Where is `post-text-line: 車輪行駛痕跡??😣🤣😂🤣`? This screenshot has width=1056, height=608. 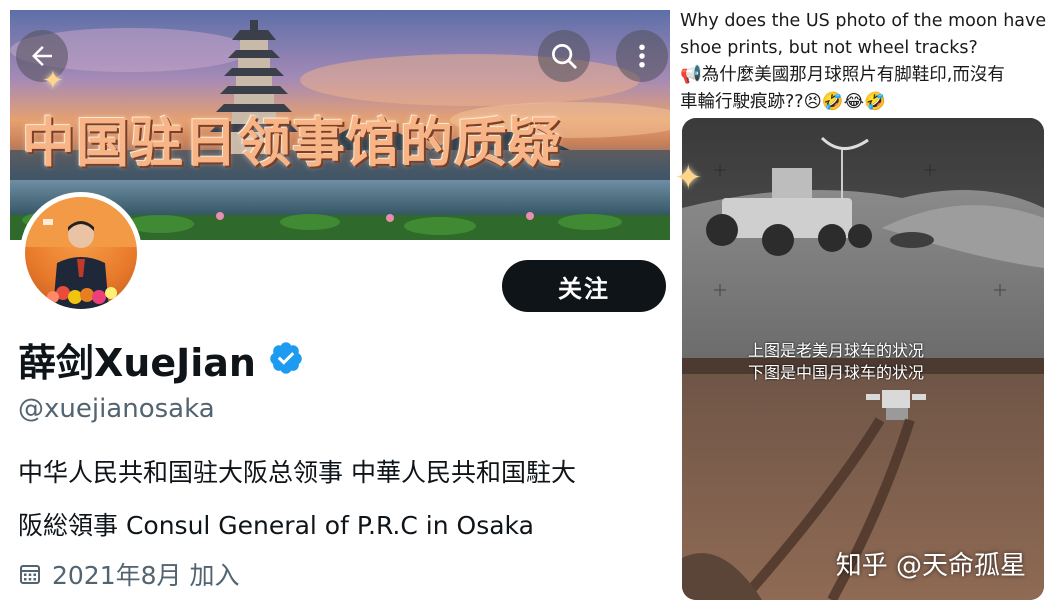 post-text-line: 車輪行駛痕跡??😣🤣😂🤣 is located at coordinates (783, 102).